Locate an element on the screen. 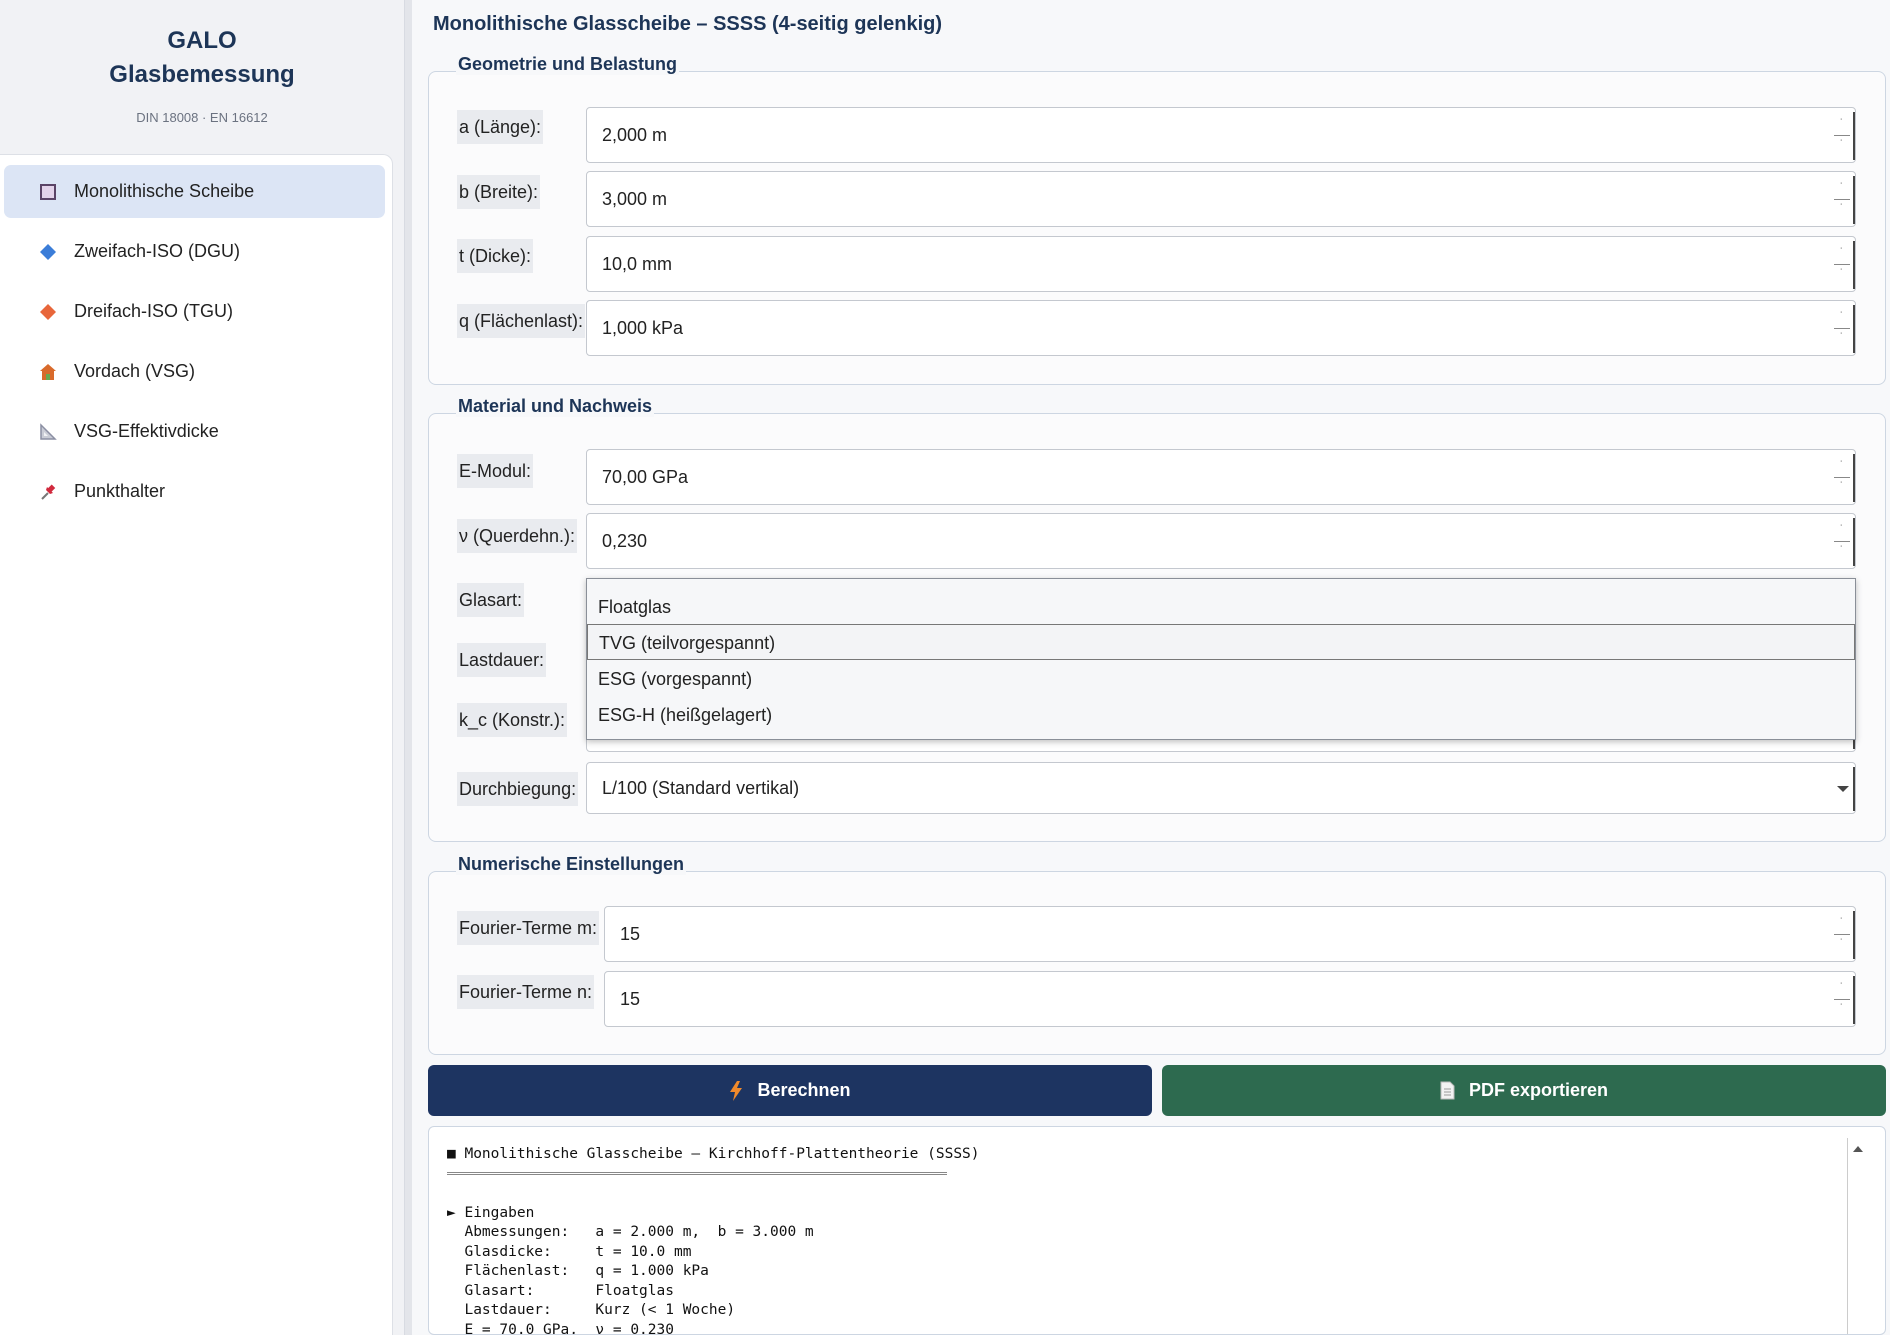 The image size is (1890, 1335). fourier-n-label: Fourier-Terme n: is located at coordinates (526, 992).